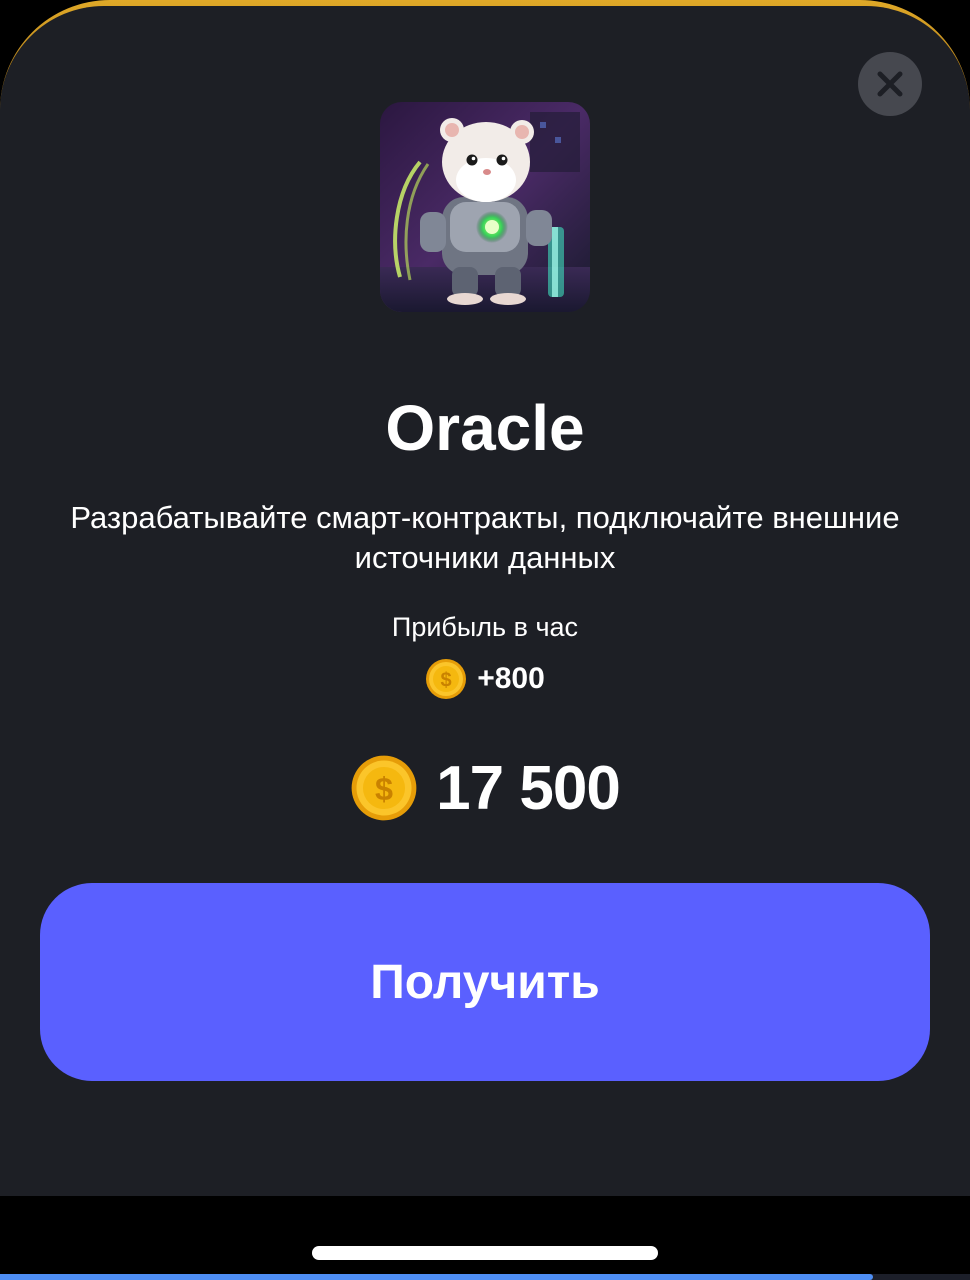 This screenshot has height=1280, width=970. I want to click on profit-per-hour-row: $ +800, so click(485, 679).